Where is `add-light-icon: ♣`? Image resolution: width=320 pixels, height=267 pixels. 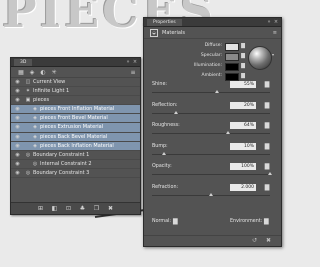
add-light-icon: ♣ is located at coordinates (82, 208).